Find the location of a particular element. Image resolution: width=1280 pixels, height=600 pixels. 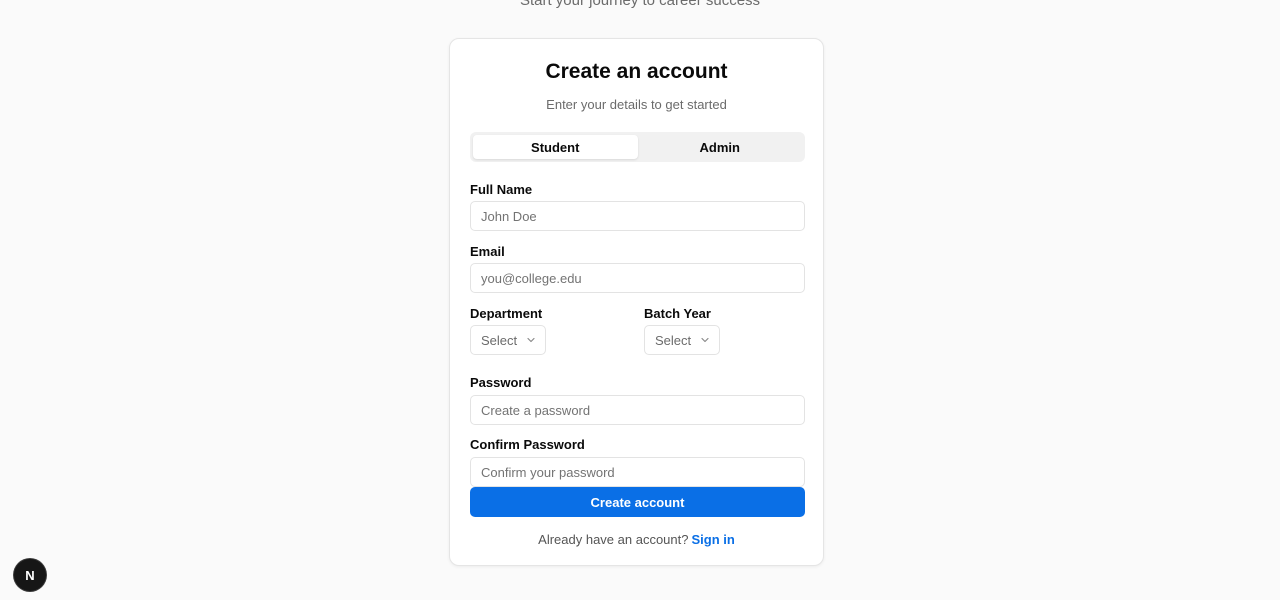

nextjs-logo-icon: N is located at coordinates (30, 575).